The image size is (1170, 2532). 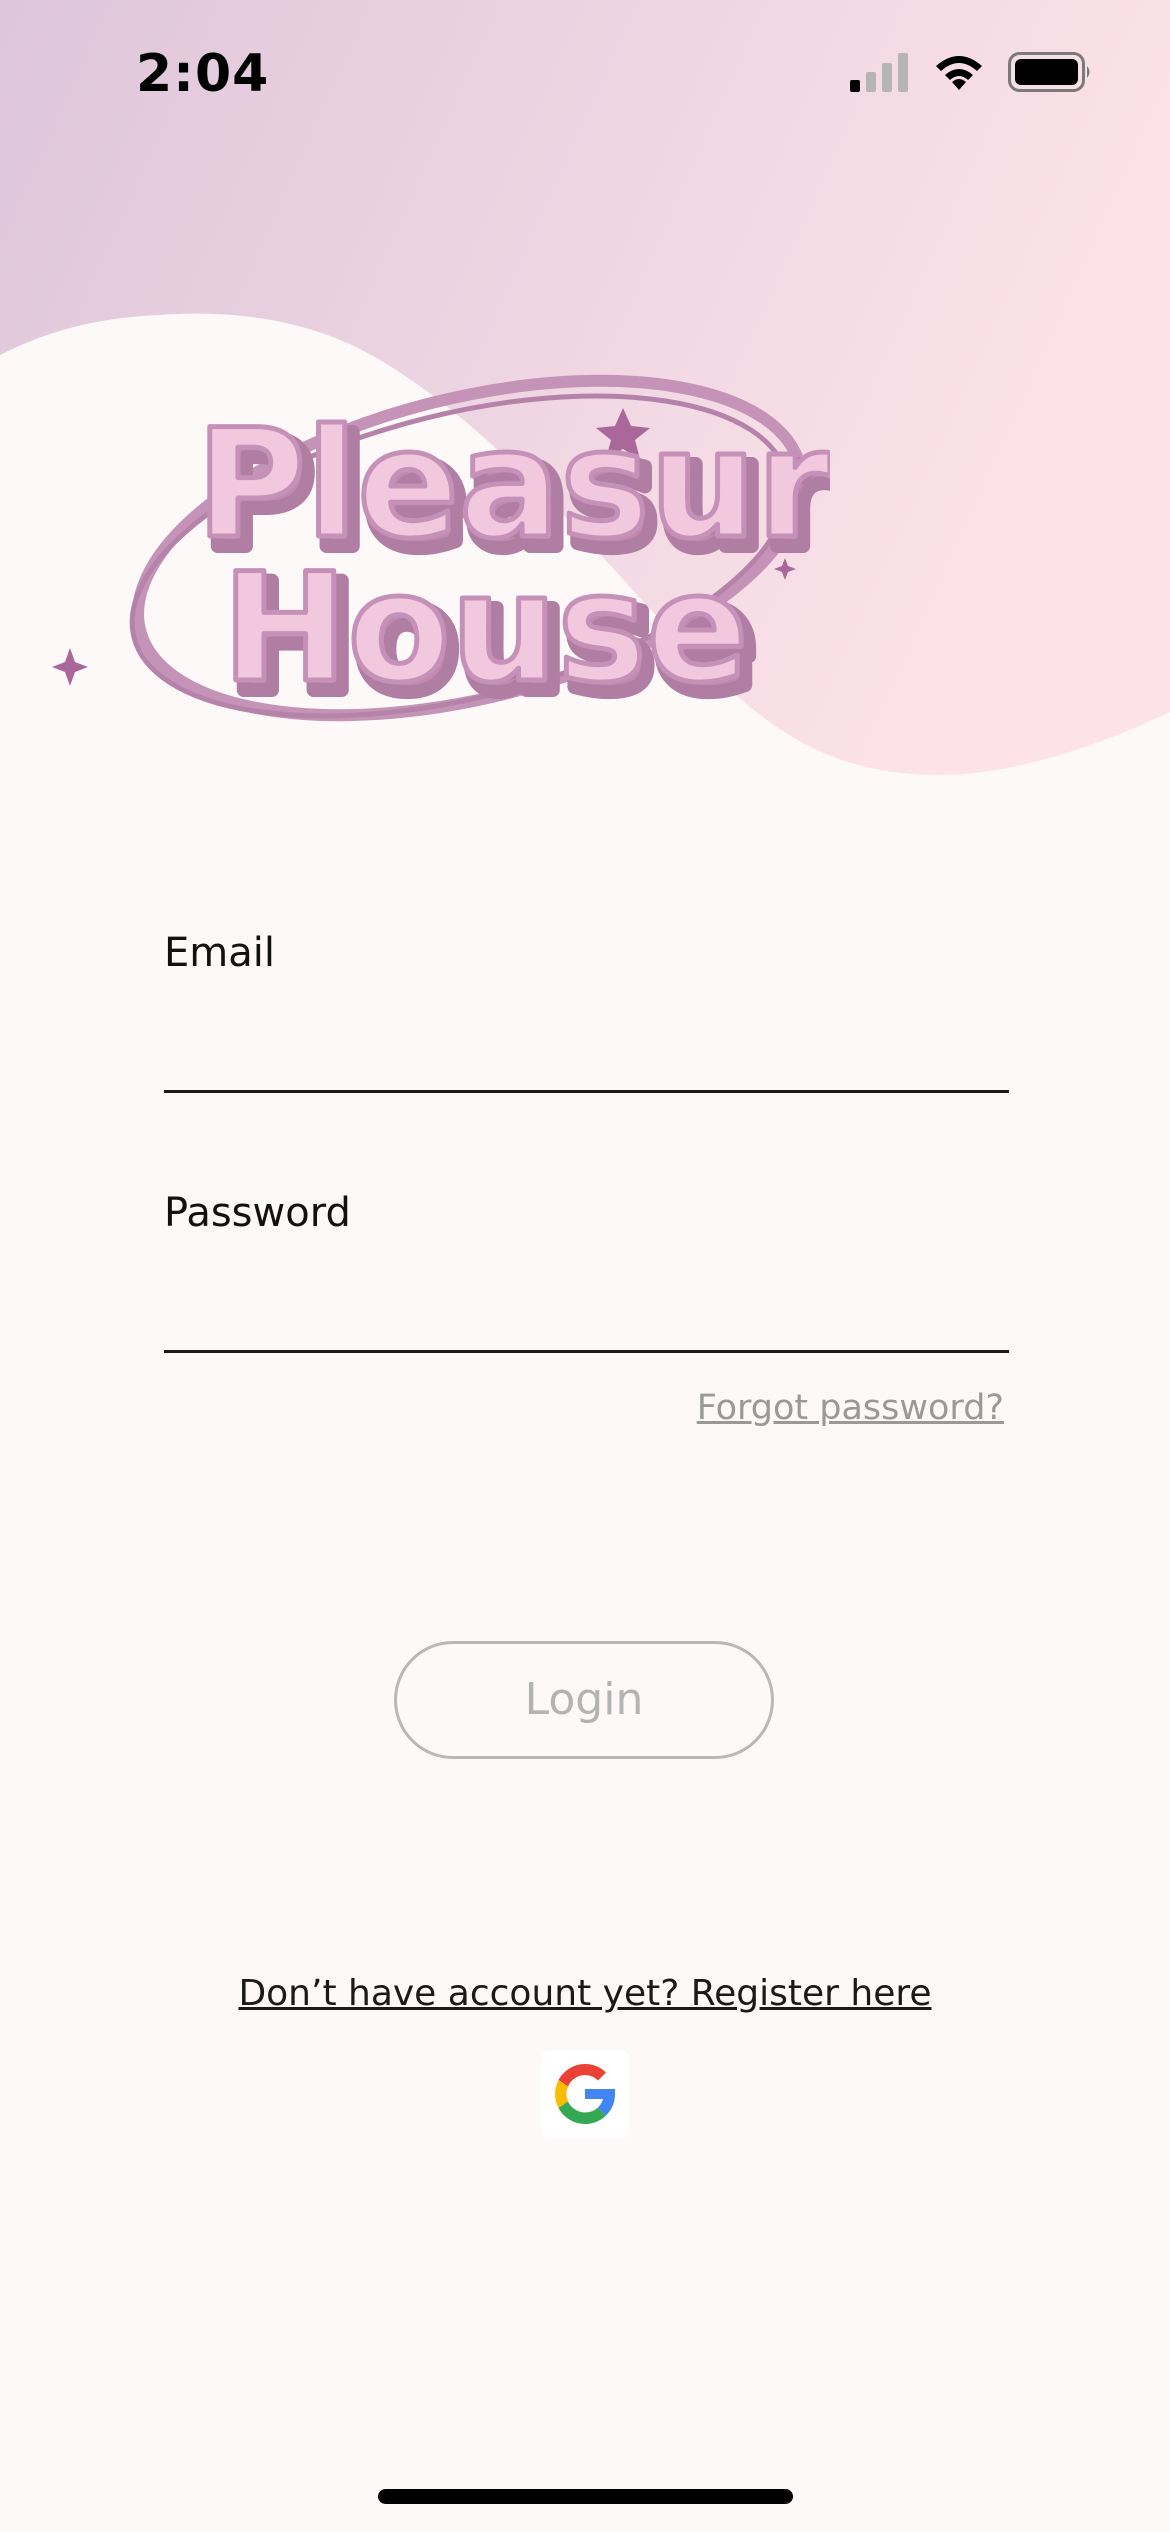 I want to click on battery-icon, so click(x=1049, y=72).